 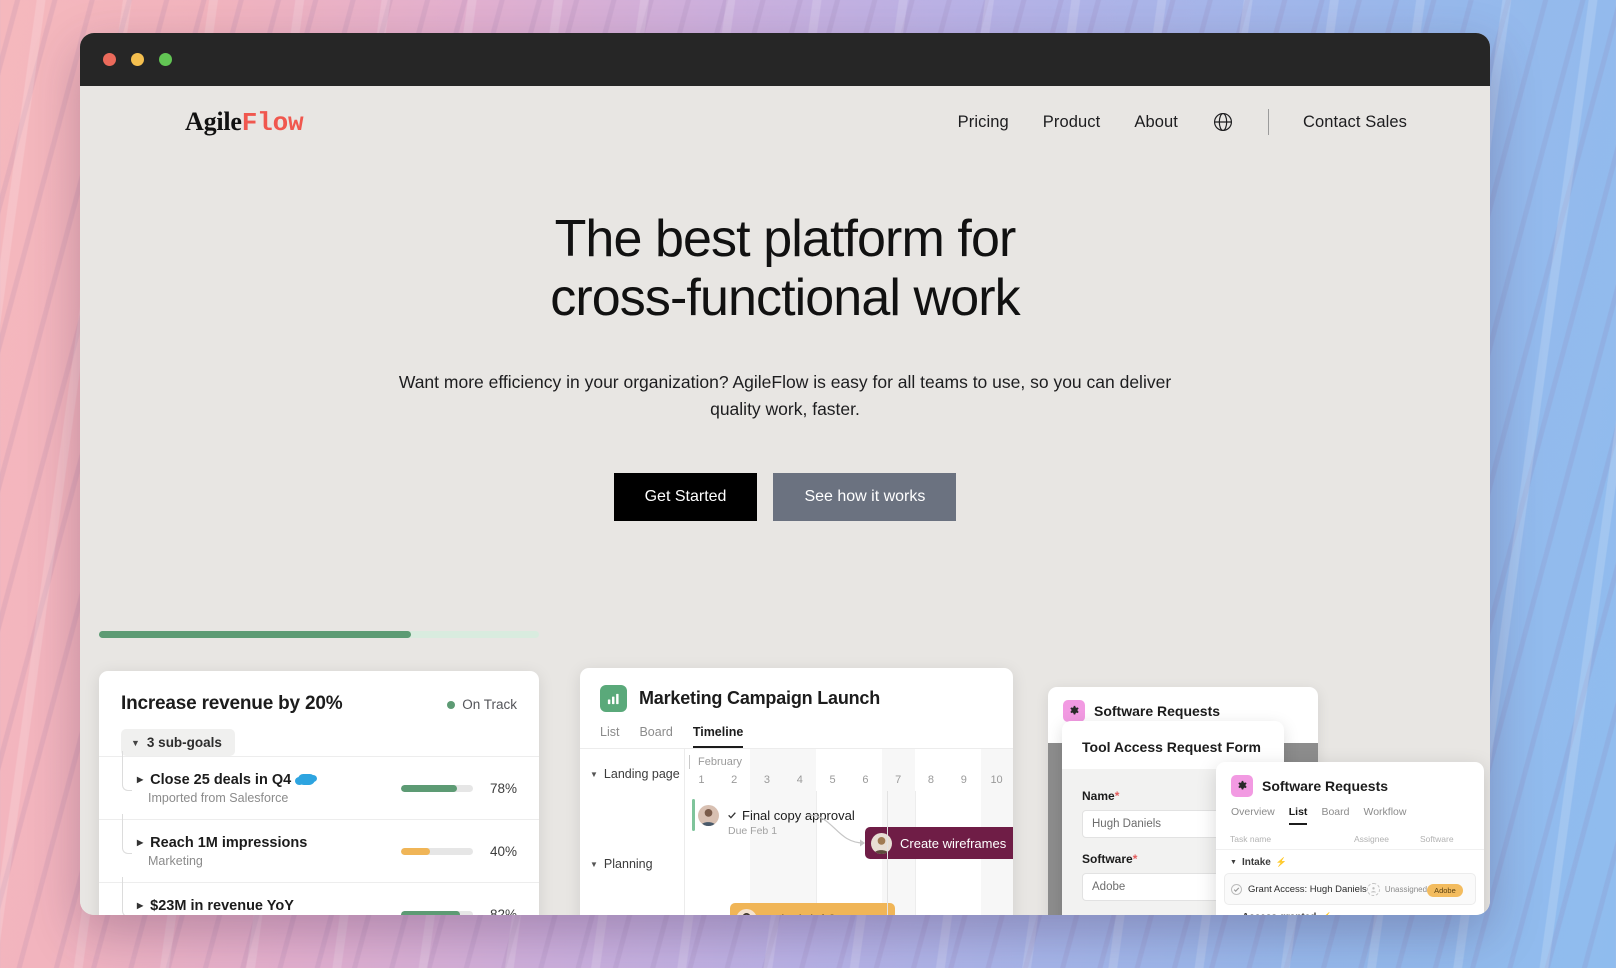 I want to click on timeline-tabs: List Board Timeline, so click(x=796, y=730).